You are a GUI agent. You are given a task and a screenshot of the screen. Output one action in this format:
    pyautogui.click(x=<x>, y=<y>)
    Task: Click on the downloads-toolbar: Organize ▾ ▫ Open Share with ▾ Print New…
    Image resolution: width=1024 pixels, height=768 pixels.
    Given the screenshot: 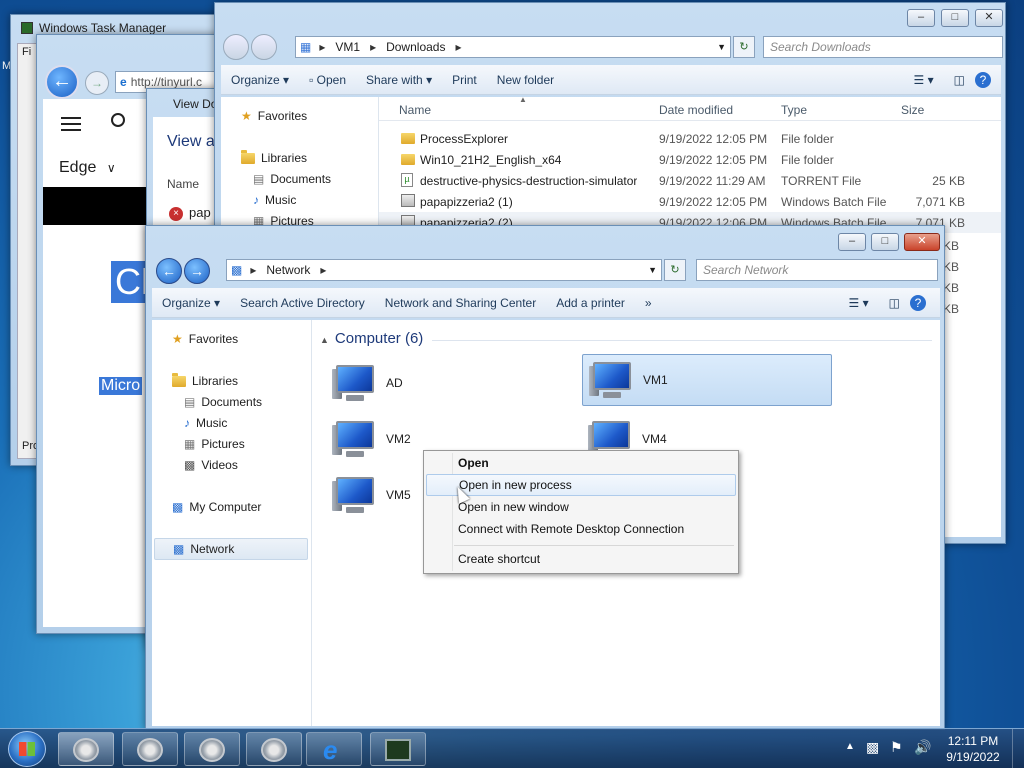 What is the action you would take?
    pyautogui.click(x=611, y=80)
    